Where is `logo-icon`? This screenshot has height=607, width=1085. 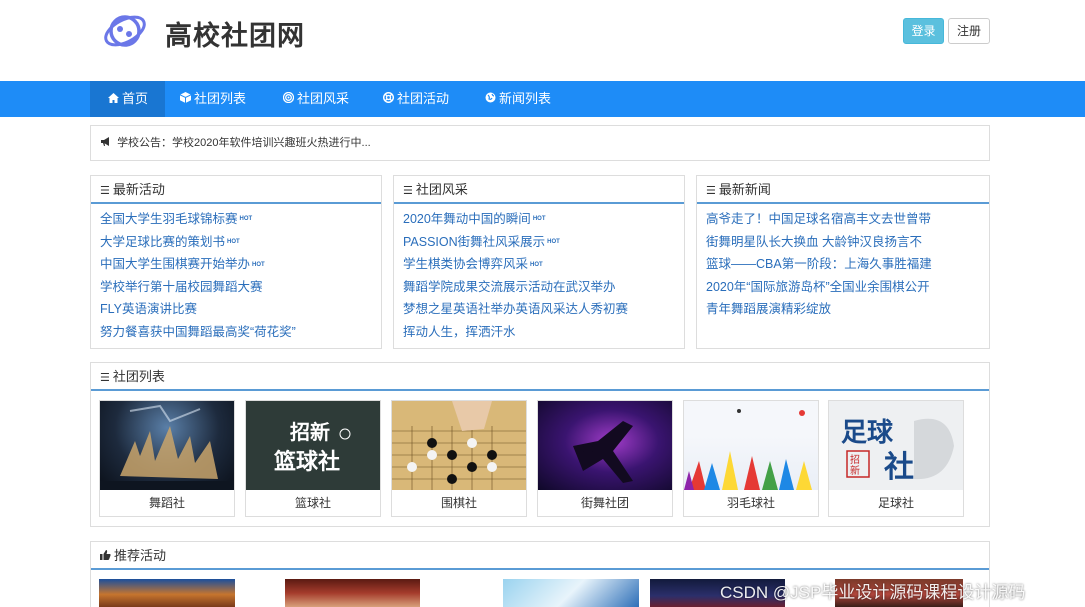 logo-icon is located at coordinates (125, 31).